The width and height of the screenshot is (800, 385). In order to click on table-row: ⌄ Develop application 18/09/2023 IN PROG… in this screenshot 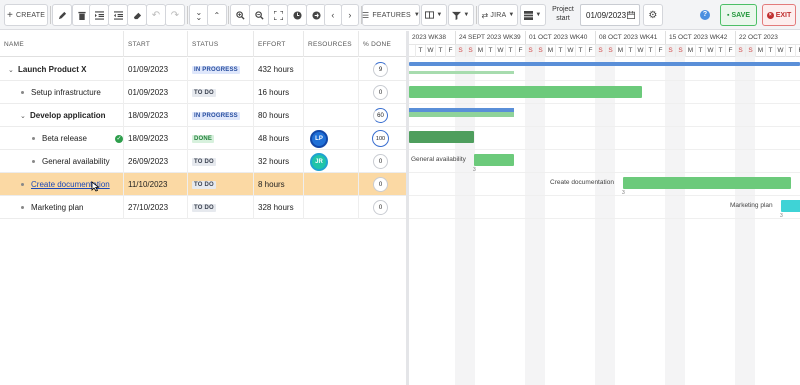, I will do `click(203, 115)`.